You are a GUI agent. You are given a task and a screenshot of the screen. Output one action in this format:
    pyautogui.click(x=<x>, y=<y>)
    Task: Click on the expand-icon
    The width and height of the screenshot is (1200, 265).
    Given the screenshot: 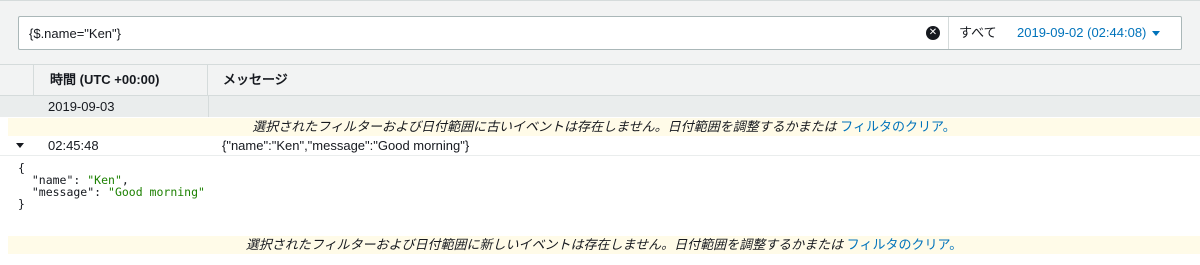 What is the action you would take?
    pyautogui.click(x=20, y=145)
    